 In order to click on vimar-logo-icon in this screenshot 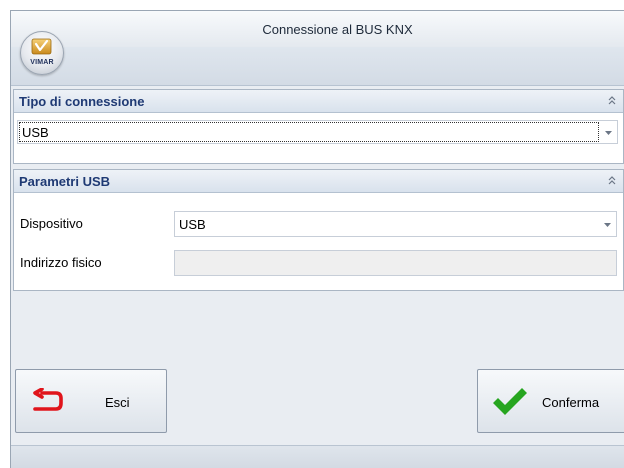, I will do `click(41, 46)`.